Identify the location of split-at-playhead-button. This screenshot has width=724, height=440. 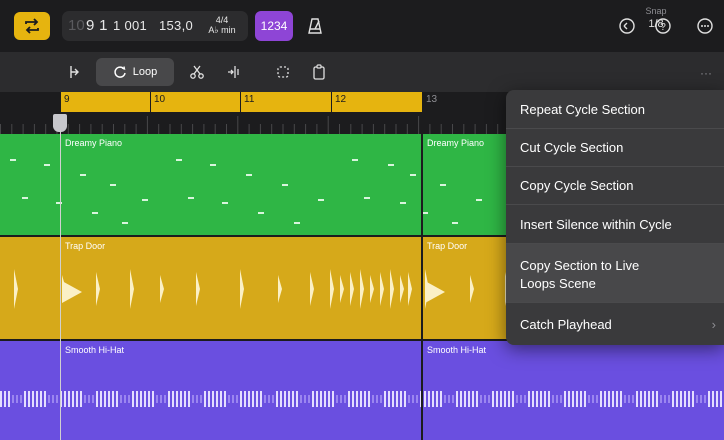
(73, 72).